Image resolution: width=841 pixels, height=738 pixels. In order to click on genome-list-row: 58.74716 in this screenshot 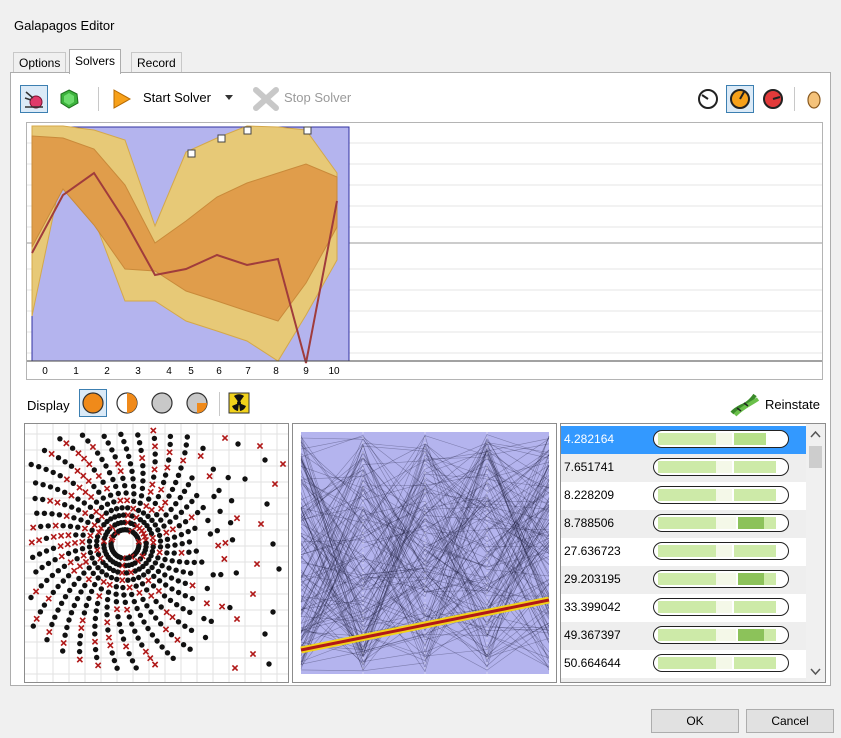, I will do `click(684, 680)`.